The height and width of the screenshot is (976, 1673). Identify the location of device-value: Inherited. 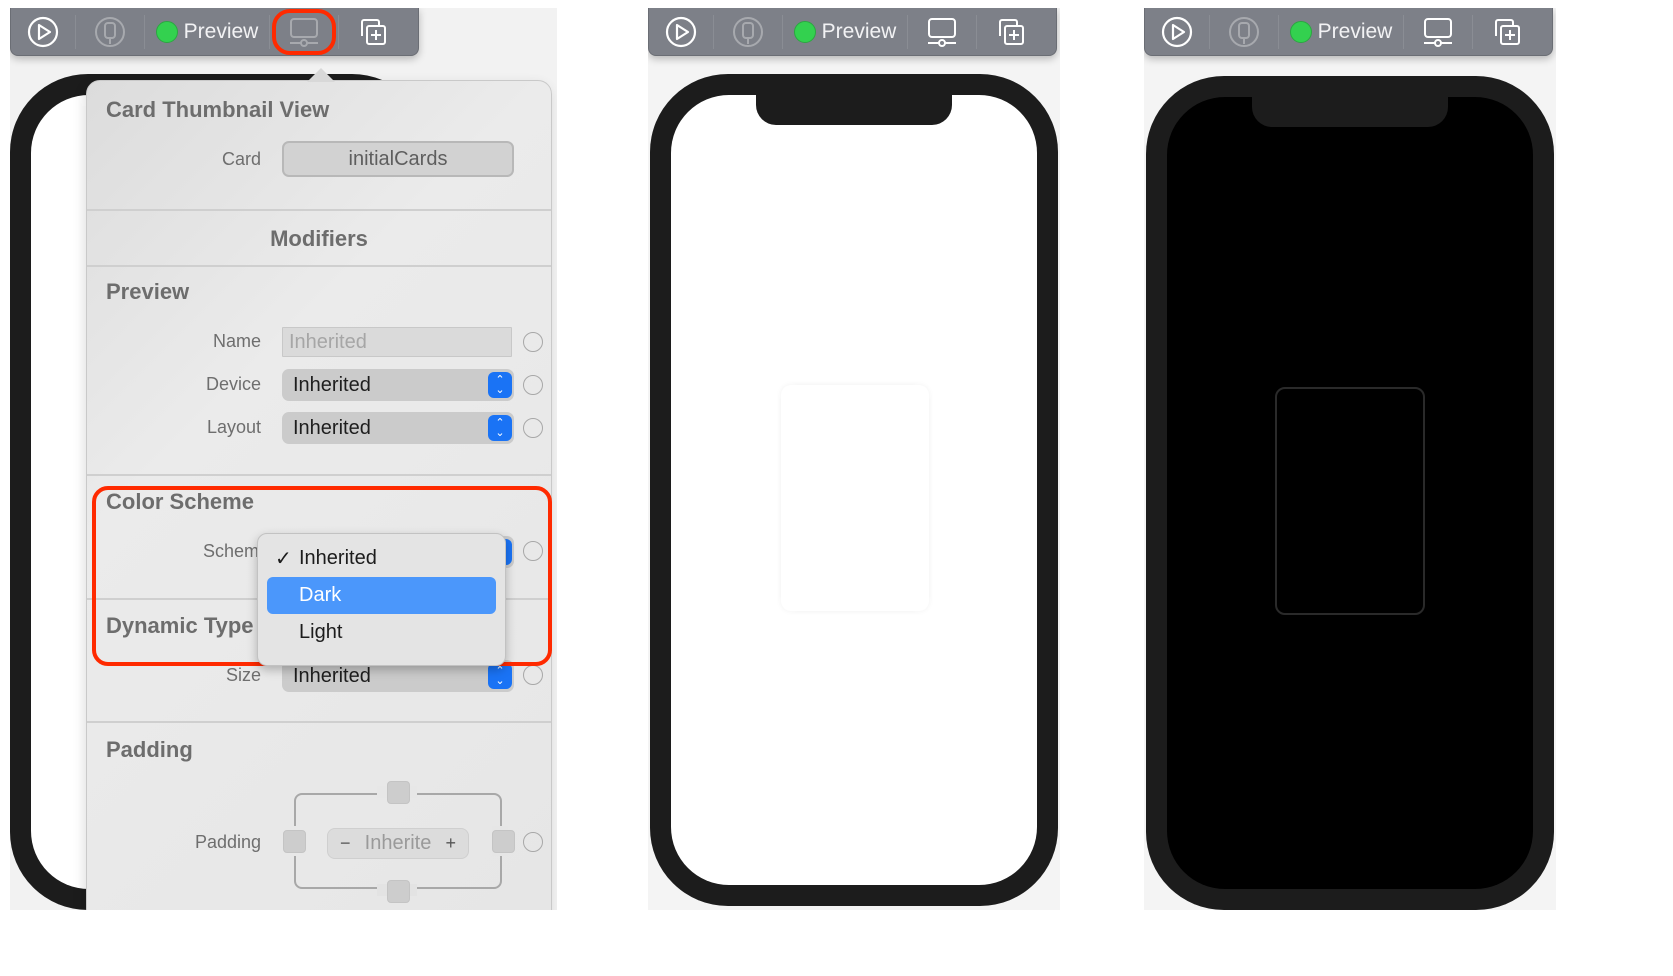
(332, 384).